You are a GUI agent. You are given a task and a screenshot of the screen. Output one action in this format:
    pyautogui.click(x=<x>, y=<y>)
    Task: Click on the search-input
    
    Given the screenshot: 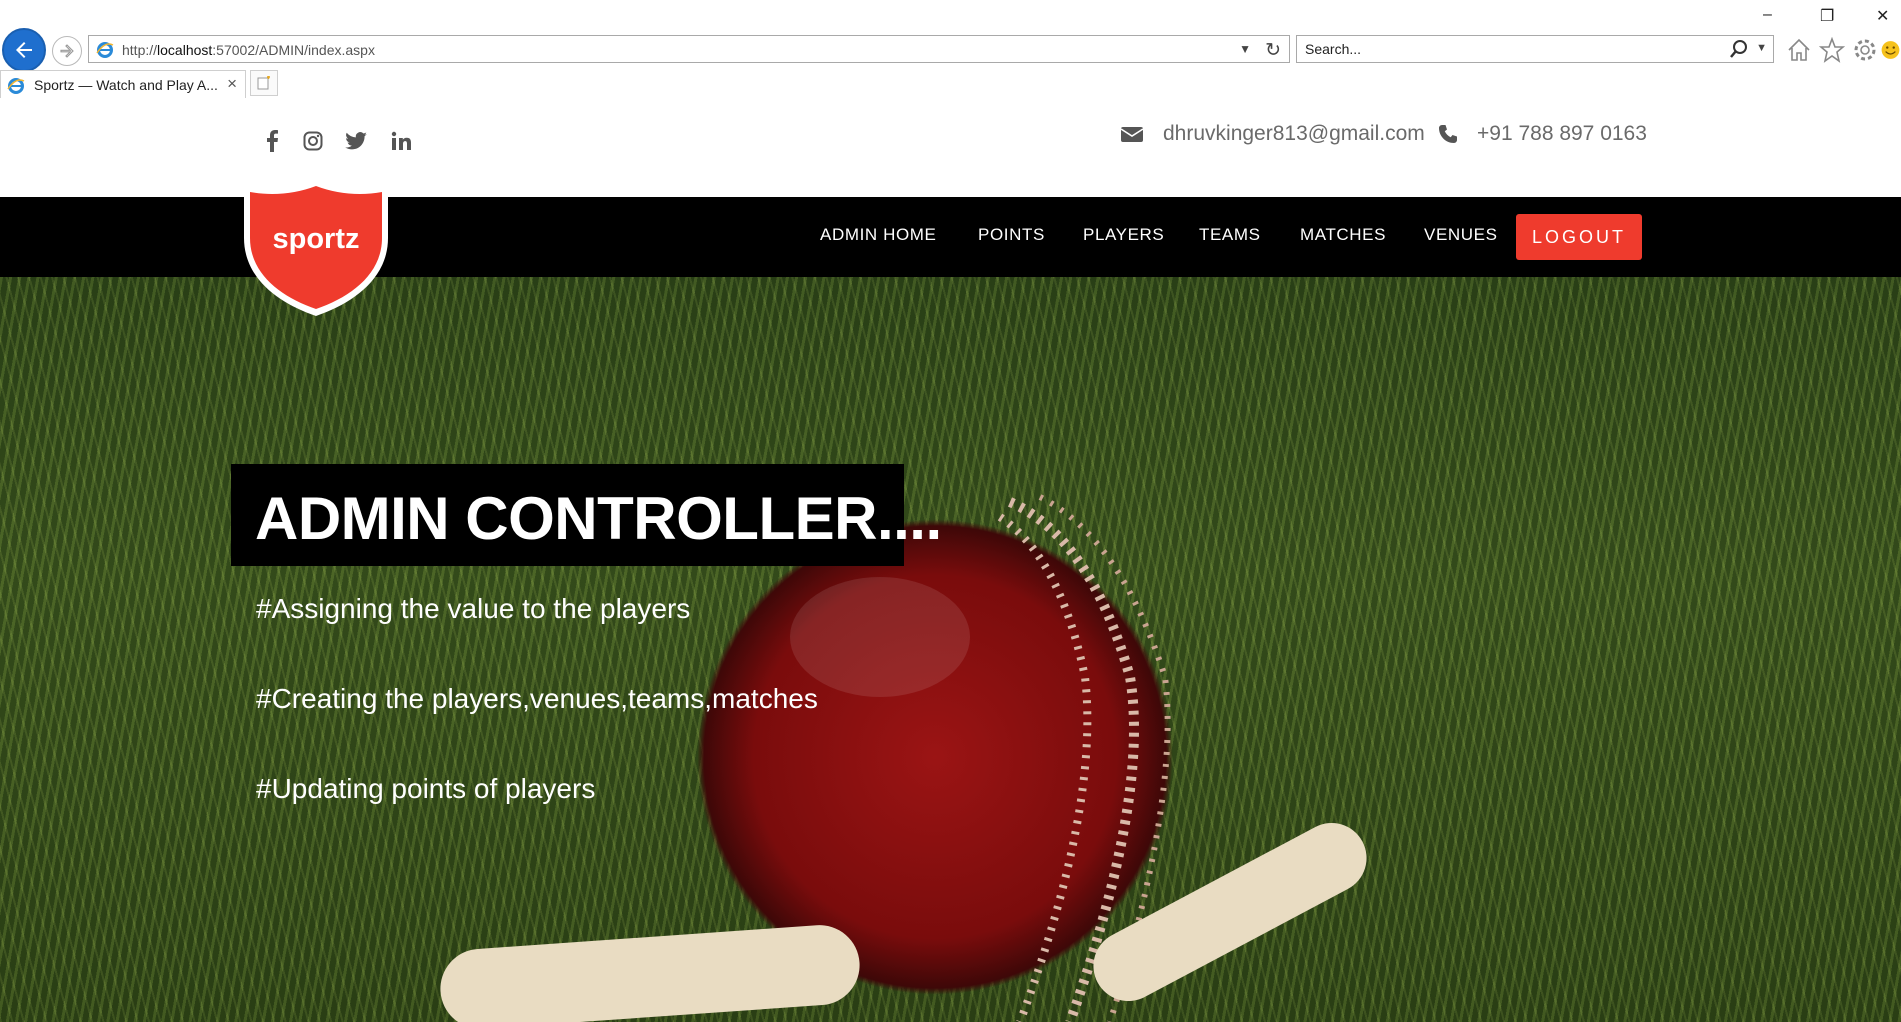 What is the action you would take?
    pyautogui.click(x=1505, y=49)
    